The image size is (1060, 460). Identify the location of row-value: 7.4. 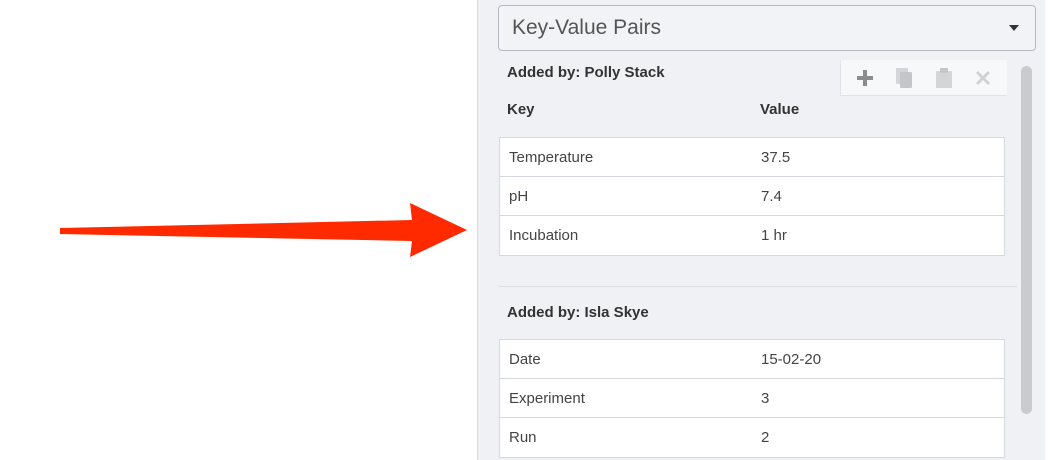
(771, 196).